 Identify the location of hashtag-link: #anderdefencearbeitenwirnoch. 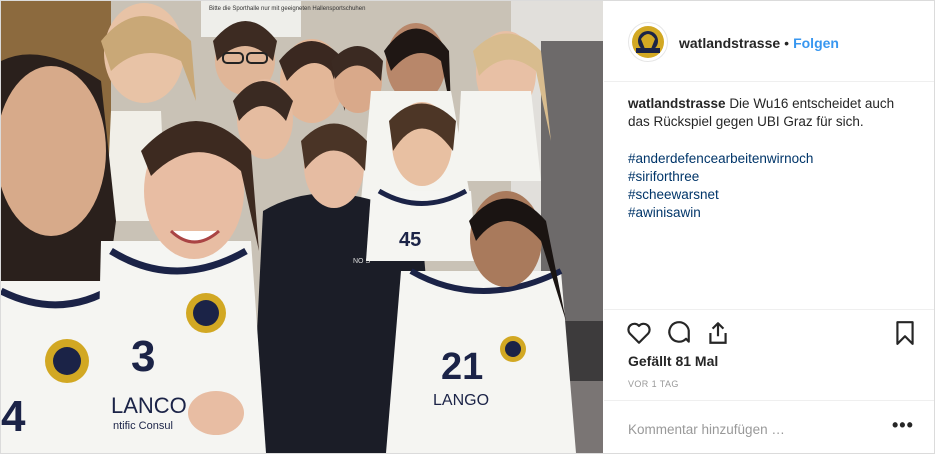
(720, 159).